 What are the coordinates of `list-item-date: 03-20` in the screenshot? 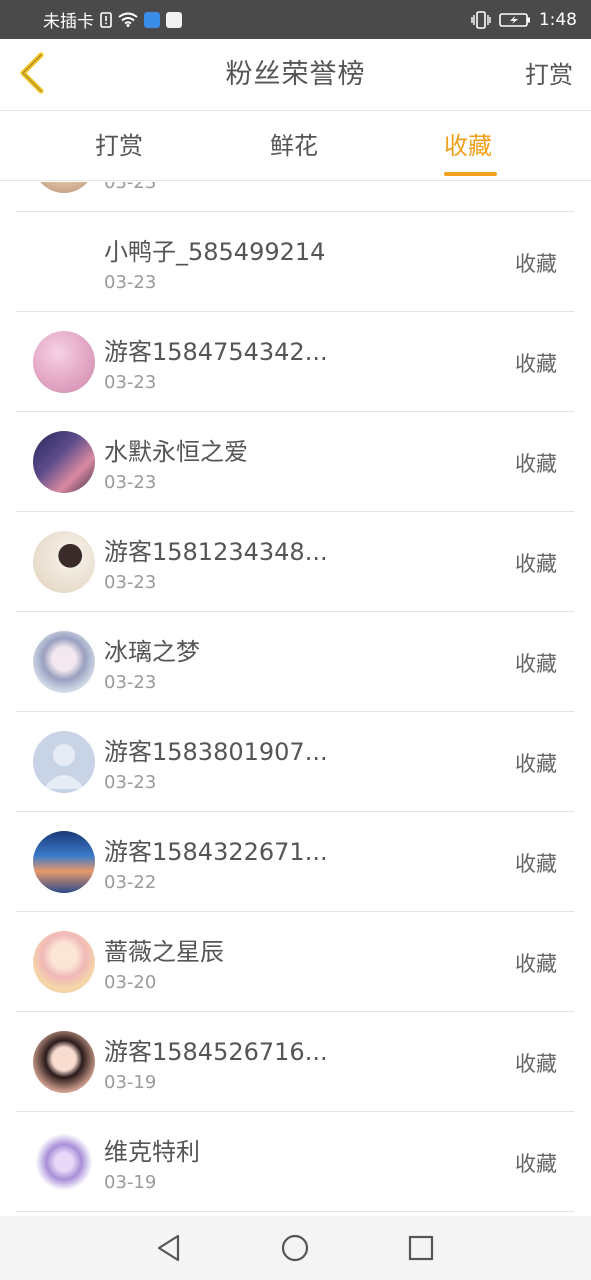 It's located at (130, 982).